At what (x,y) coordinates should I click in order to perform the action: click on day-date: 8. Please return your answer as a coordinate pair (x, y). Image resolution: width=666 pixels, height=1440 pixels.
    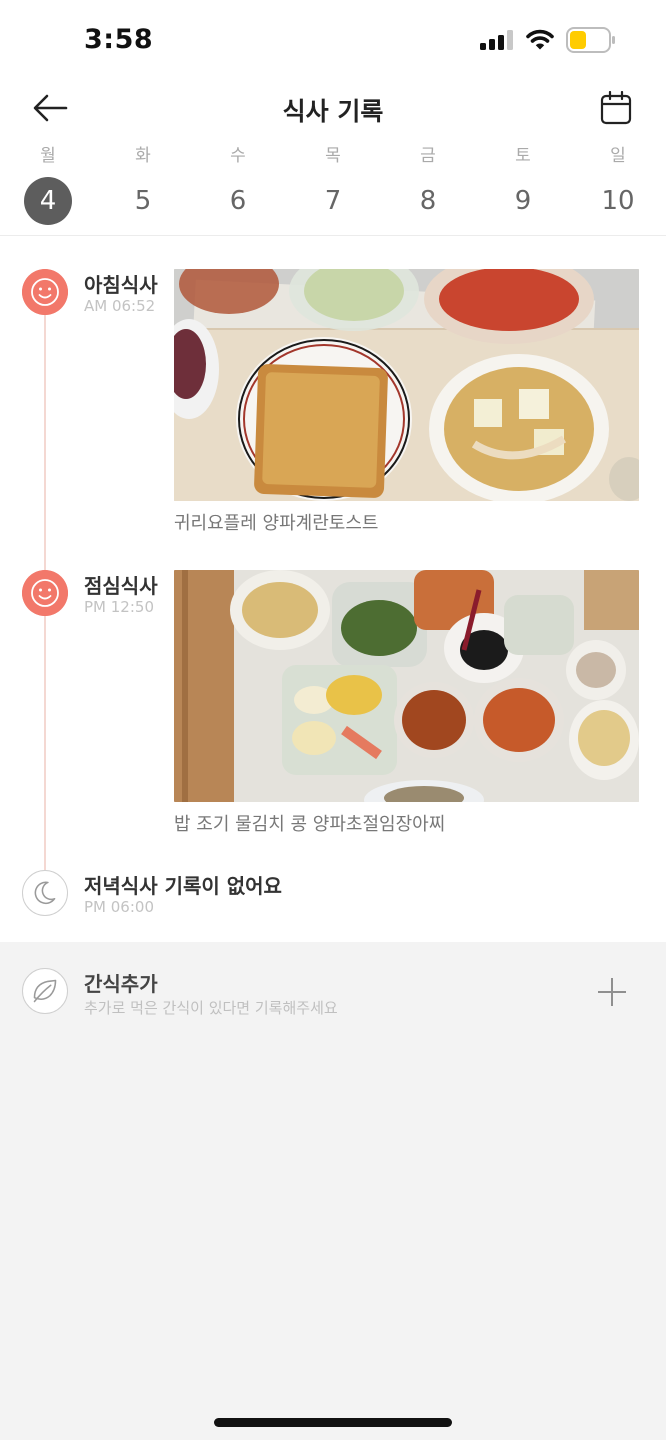
    Looking at the image, I should click on (428, 201).